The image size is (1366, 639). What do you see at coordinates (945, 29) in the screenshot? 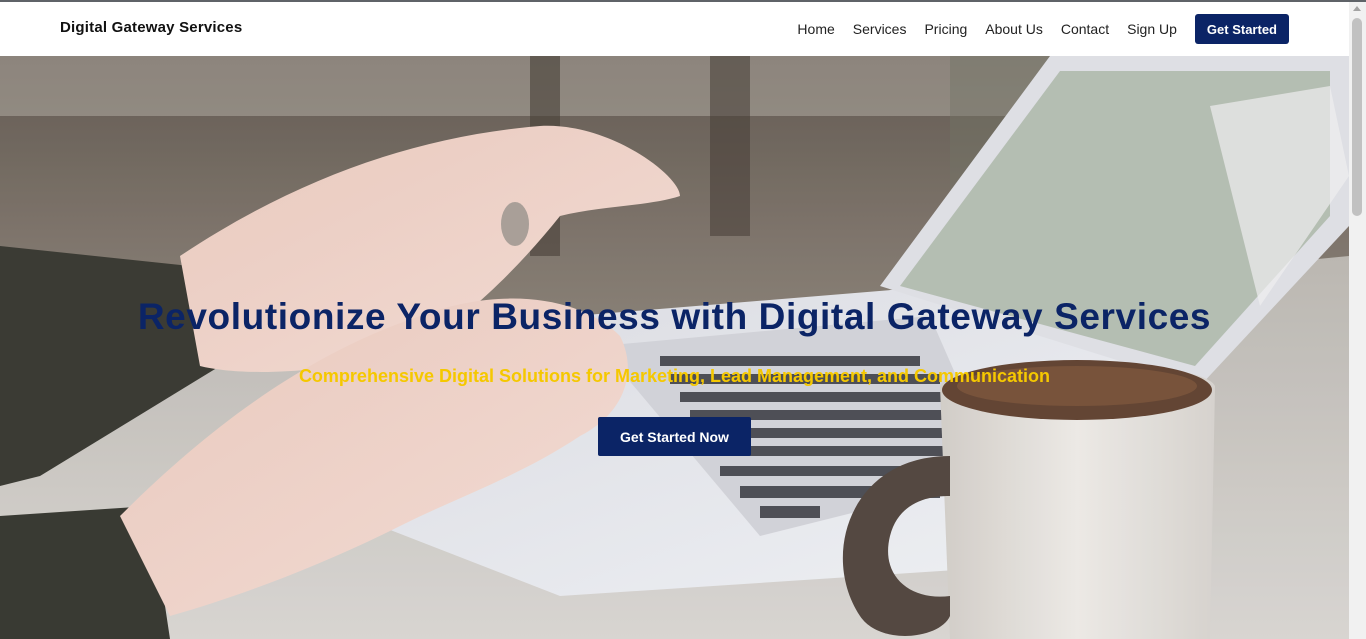
I see `nav-link-pricing: Pricing` at bounding box center [945, 29].